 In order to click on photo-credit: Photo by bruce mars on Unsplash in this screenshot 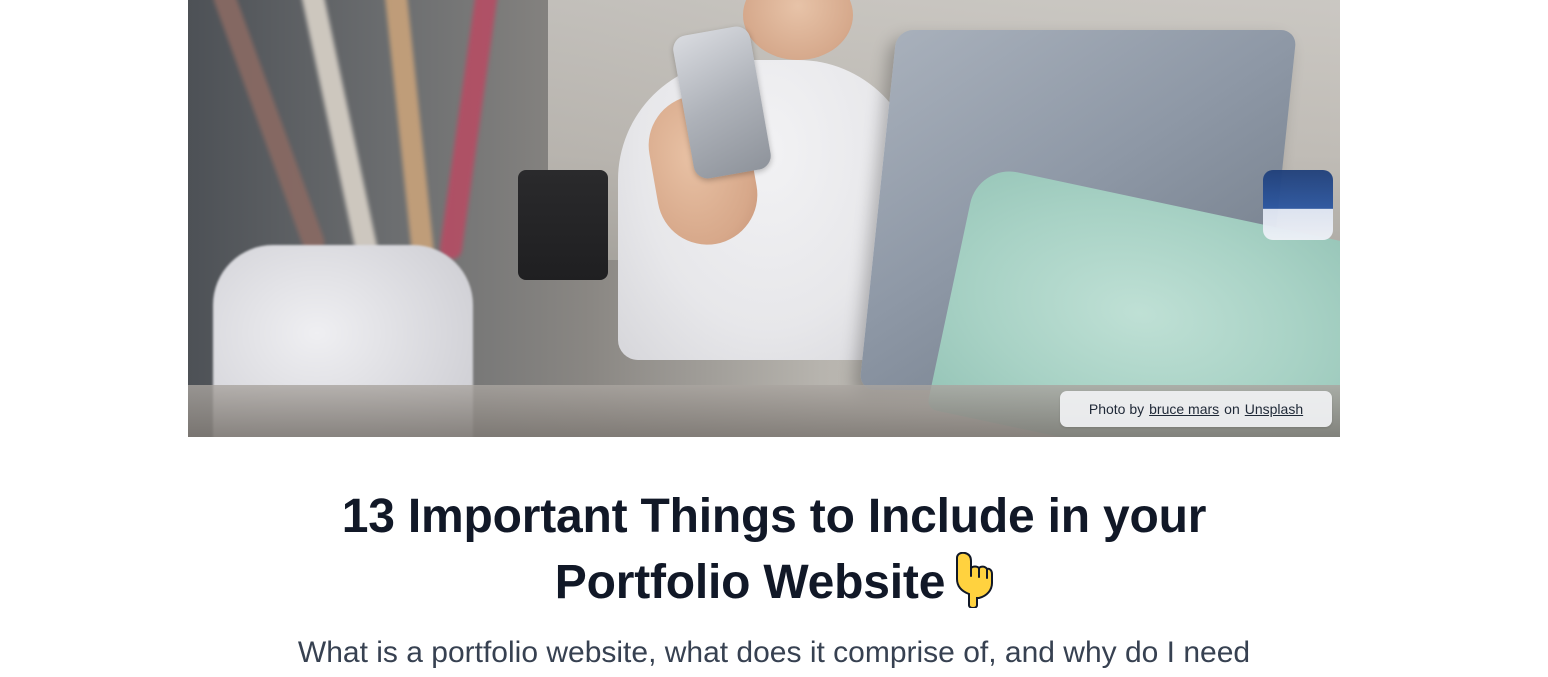, I will do `click(1196, 409)`.